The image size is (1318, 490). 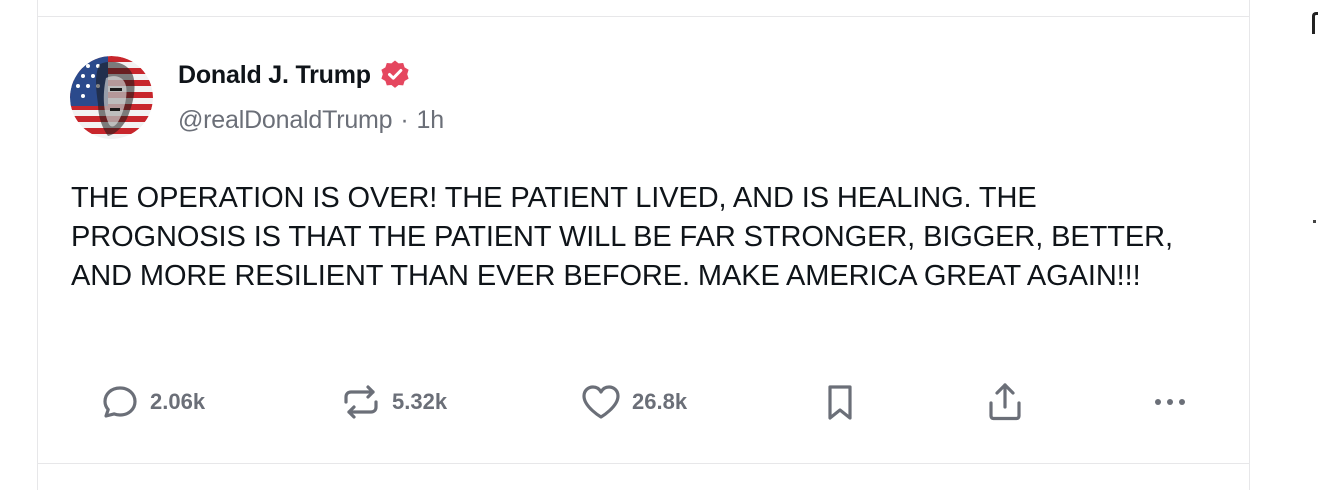 I want to click on repost-button: 5.32k, so click(x=393, y=402).